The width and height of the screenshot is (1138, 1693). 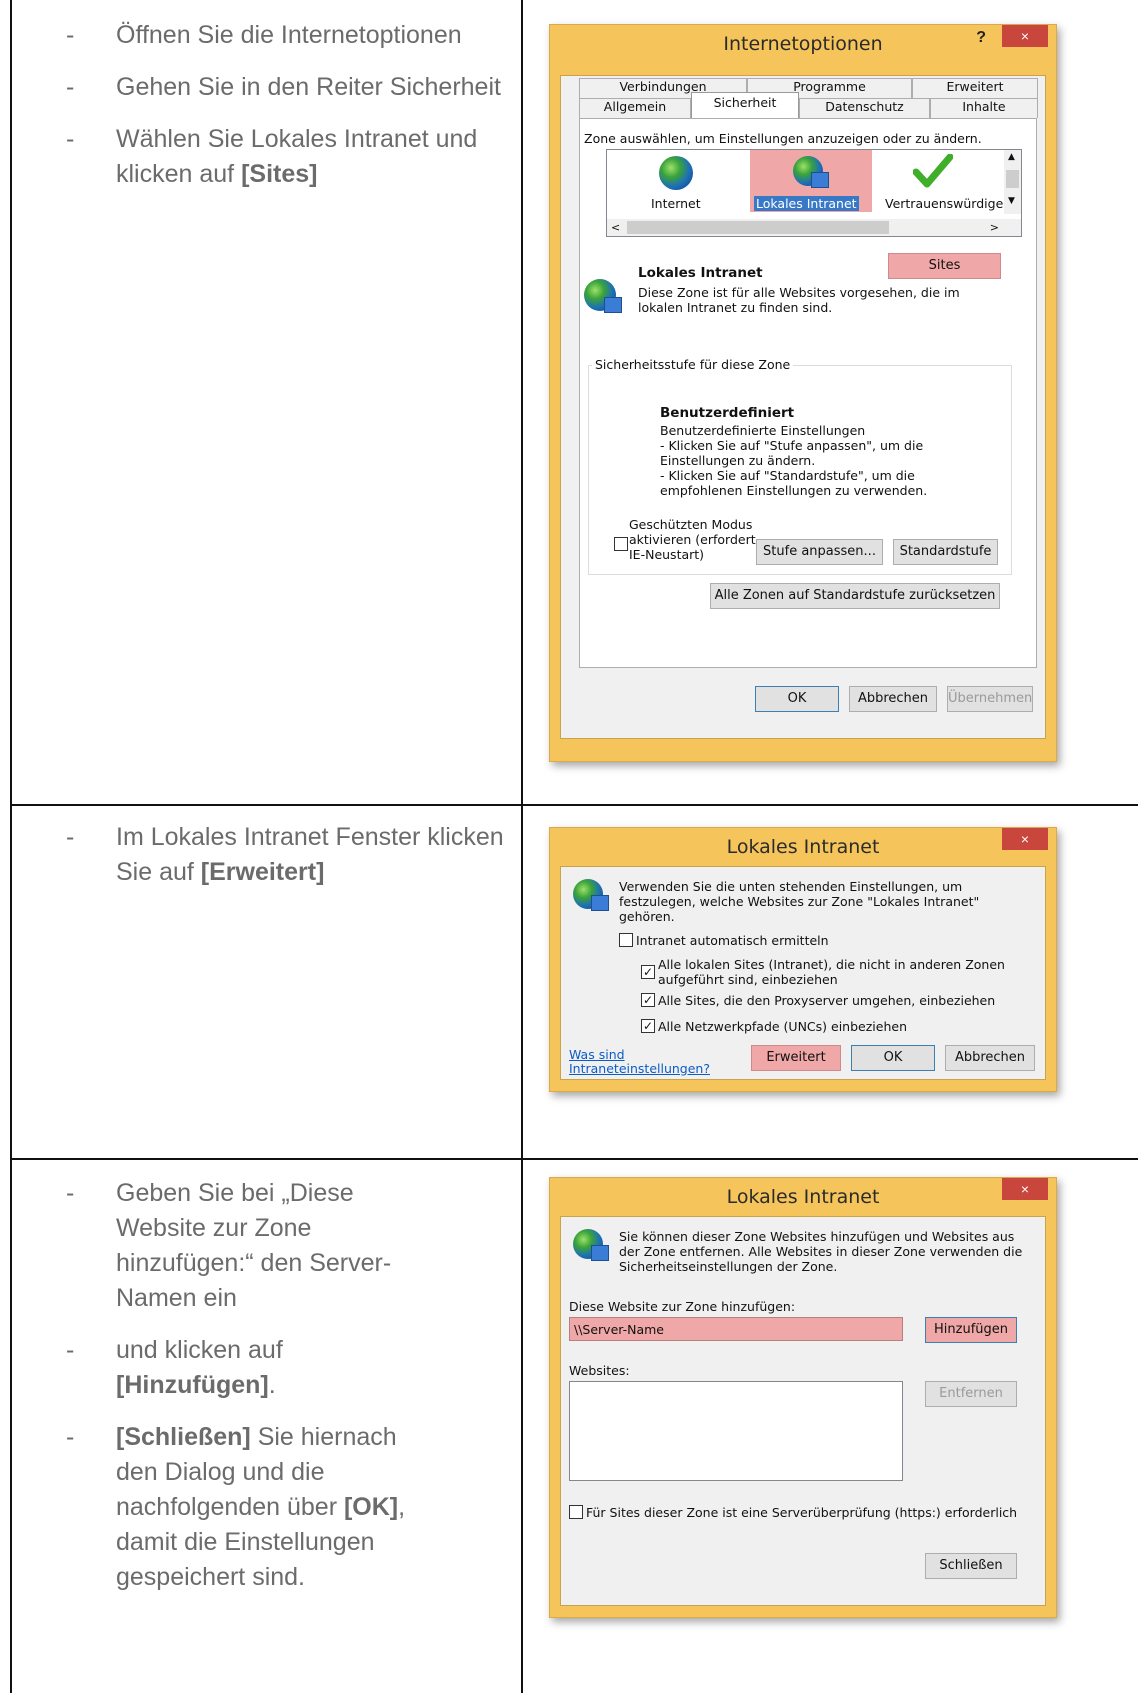 What do you see at coordinates (944, 203) in the screenshot?
I see `zone-vertrauenswuerdige: Vertrauenswürdige` at bounding box center [944, 203].